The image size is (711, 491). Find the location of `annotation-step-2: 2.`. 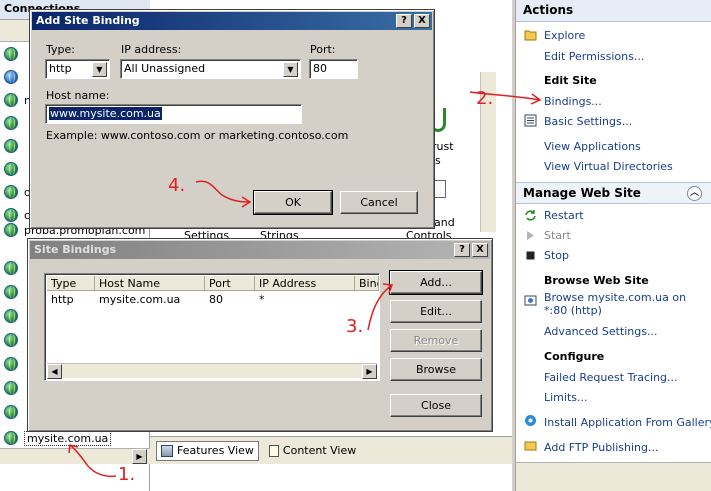

annotation-step-2: 2. is located at coordinates (485, 98).